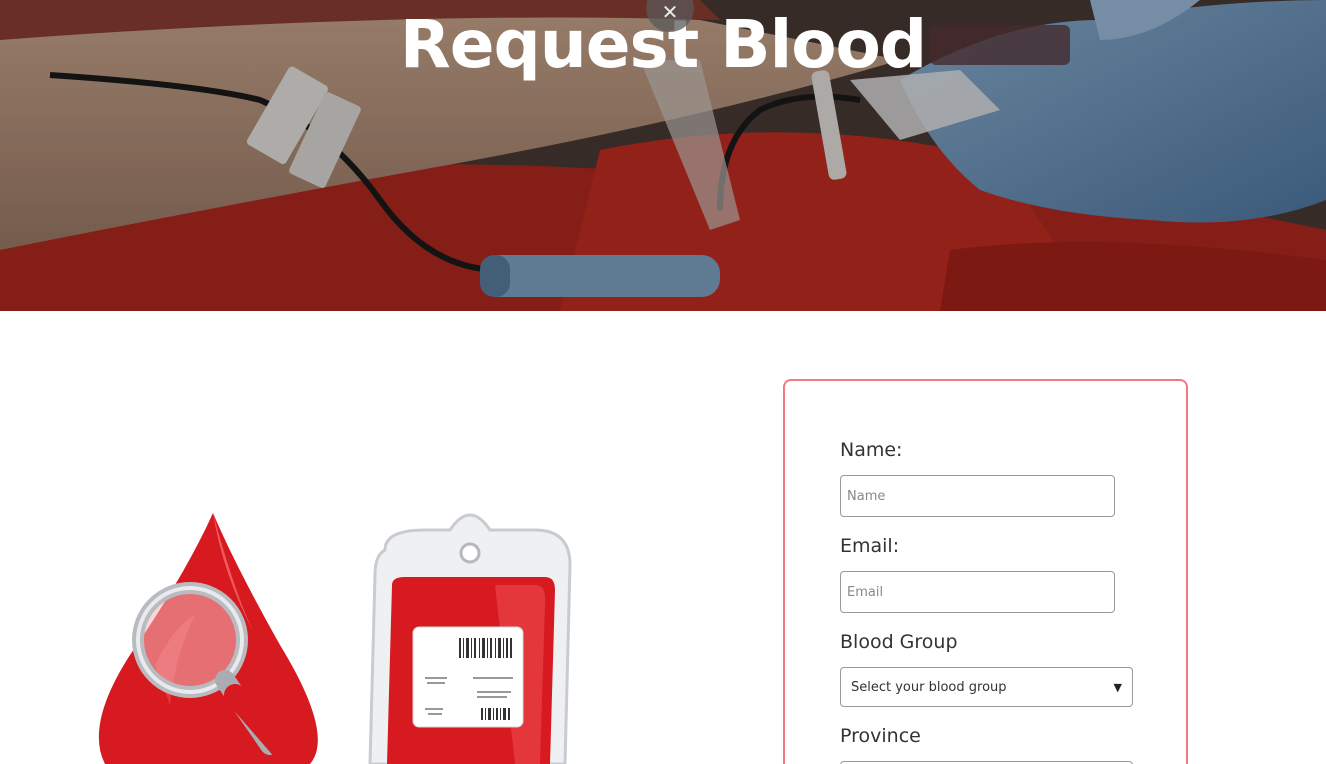 The width and height of the screenshot is (1326, 764). Describe the element at coordinates (1117, 687) in the screenshot. I see `chevron-down-icon: ▼` at that location.